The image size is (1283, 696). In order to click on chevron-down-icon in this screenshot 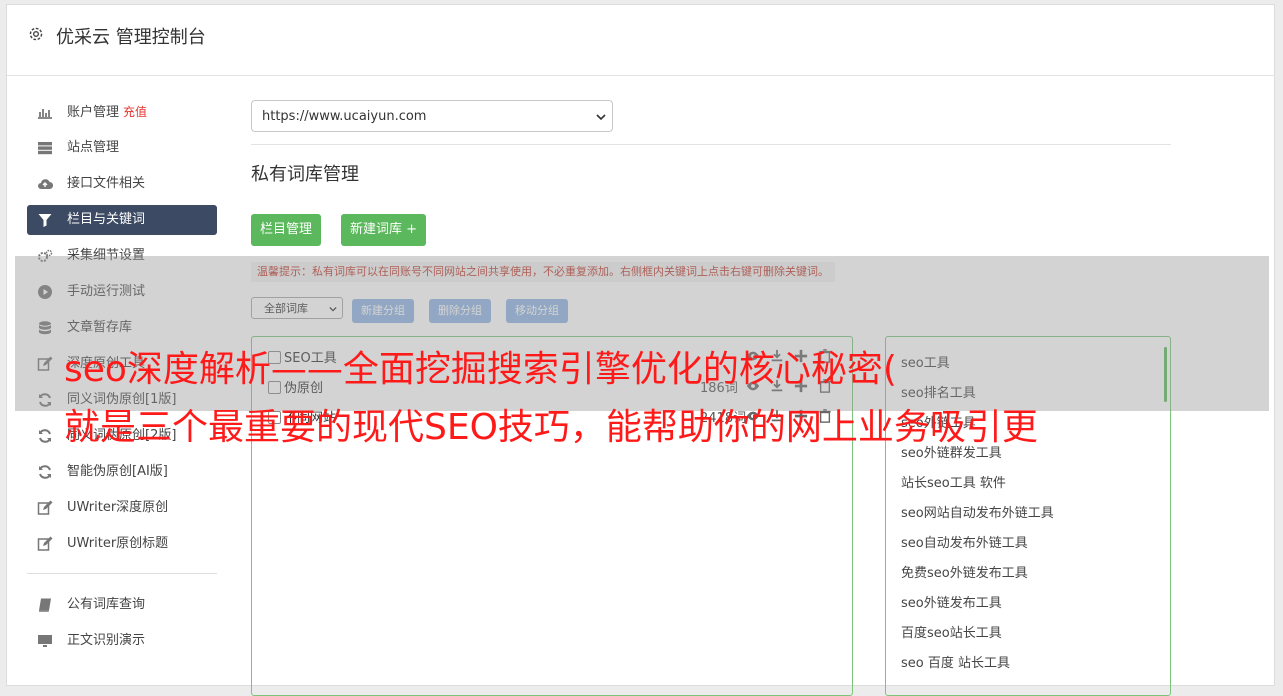, I will do `click(601, 117)`.